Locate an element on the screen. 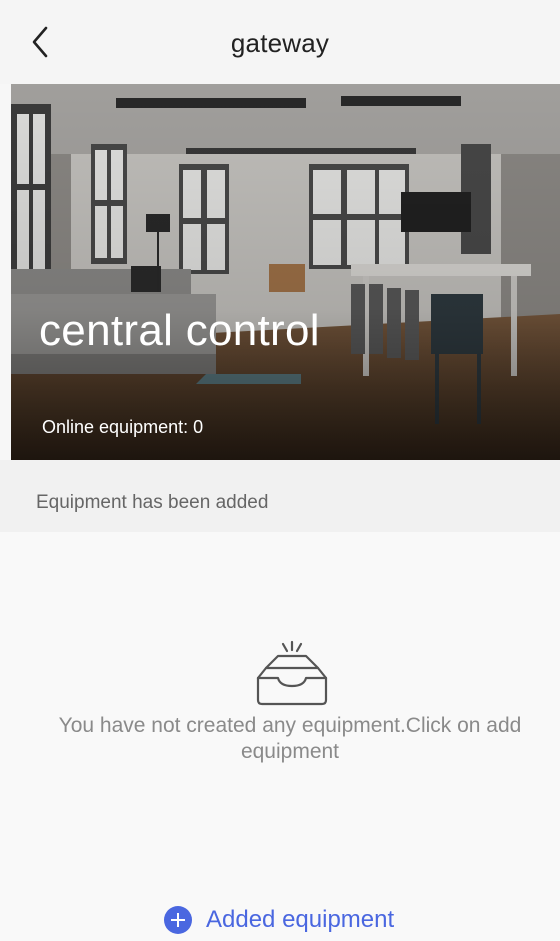  section-label: Equipment has been added is located at coordinates (152, 502).